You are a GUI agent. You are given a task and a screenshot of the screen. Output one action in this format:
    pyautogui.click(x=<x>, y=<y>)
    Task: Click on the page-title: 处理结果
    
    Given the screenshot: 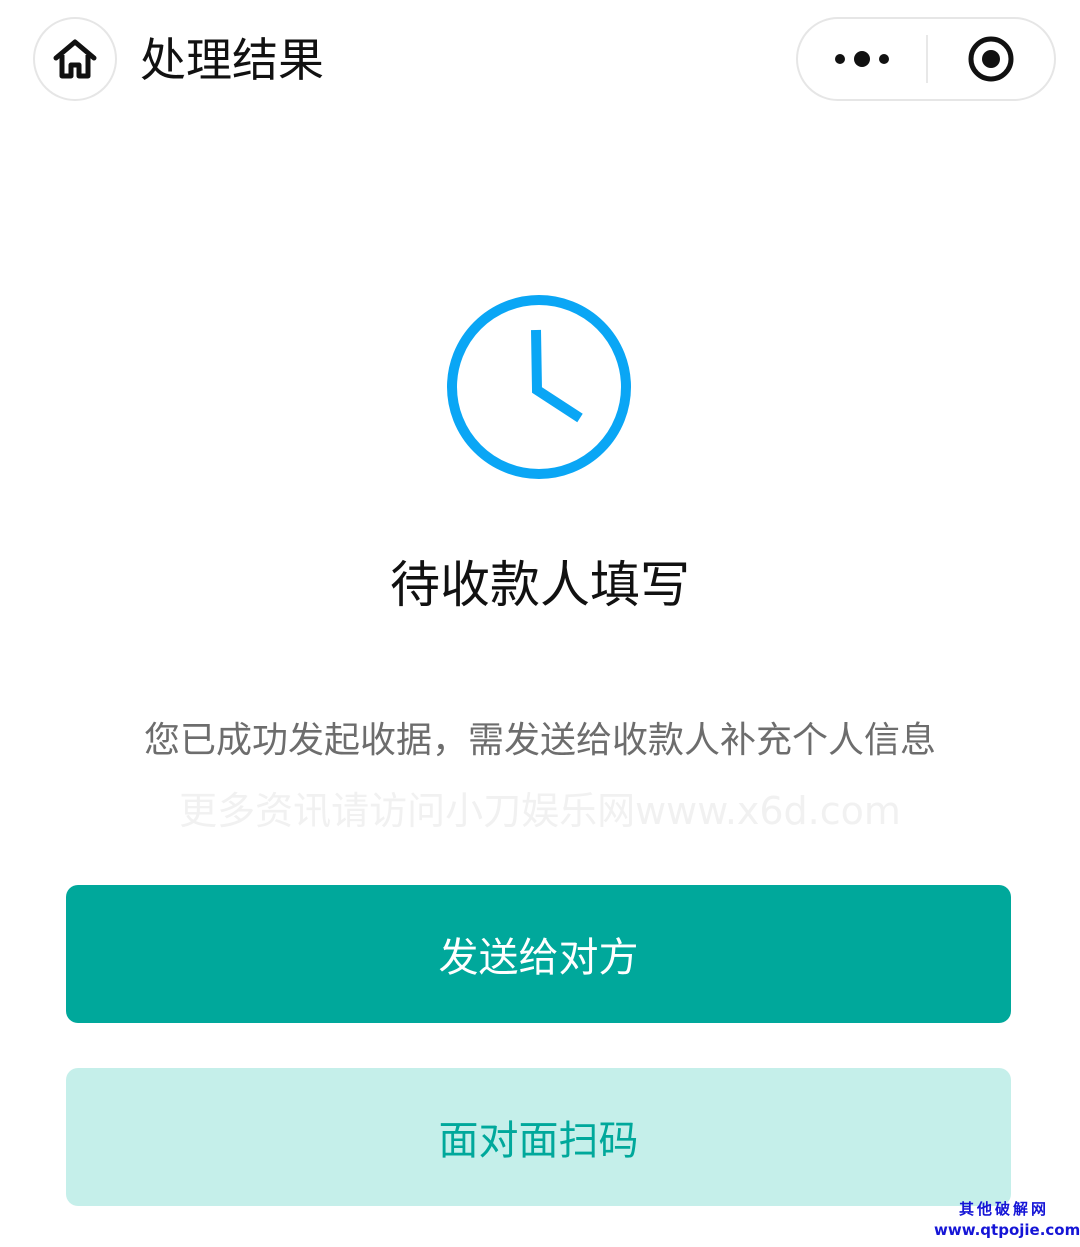 What is the action you would take?
    pyautogui.click(x=232, y=60)
    